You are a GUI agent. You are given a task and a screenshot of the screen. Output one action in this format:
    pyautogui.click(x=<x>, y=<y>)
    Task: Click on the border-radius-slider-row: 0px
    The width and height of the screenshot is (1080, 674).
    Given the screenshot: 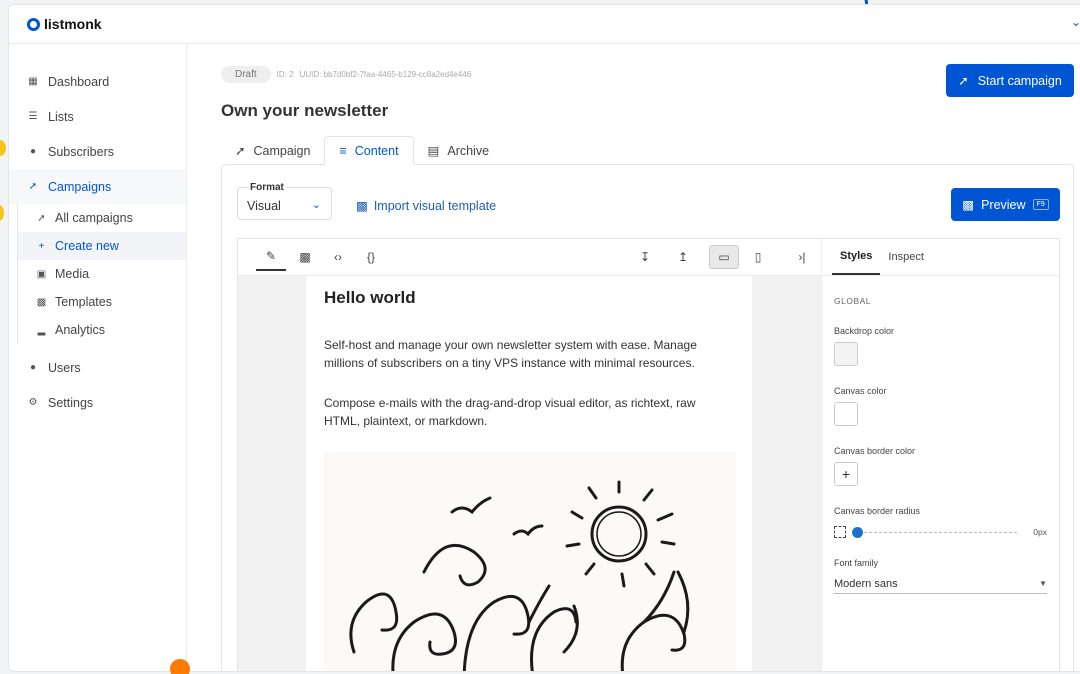 What is the action you would take?
    pyautogui.click(x=940, y=532)
    